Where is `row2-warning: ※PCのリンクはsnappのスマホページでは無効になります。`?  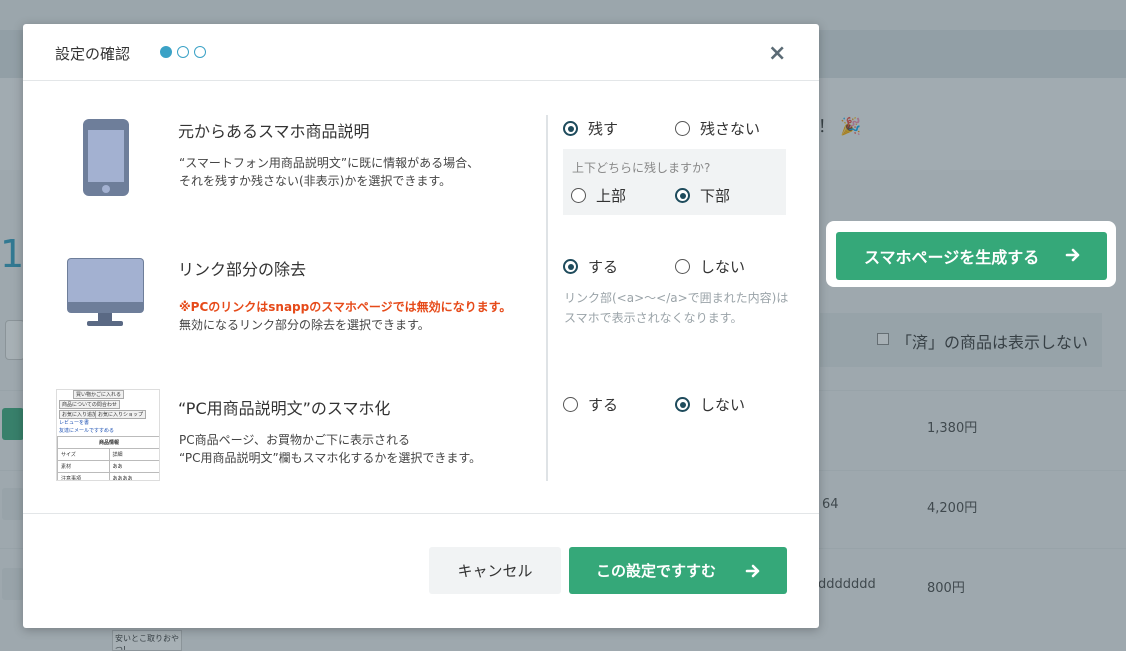 row2-warning: ※PCのリンクはsnappのスマホページでは無効になります。 is located at coordinates (345, 307).